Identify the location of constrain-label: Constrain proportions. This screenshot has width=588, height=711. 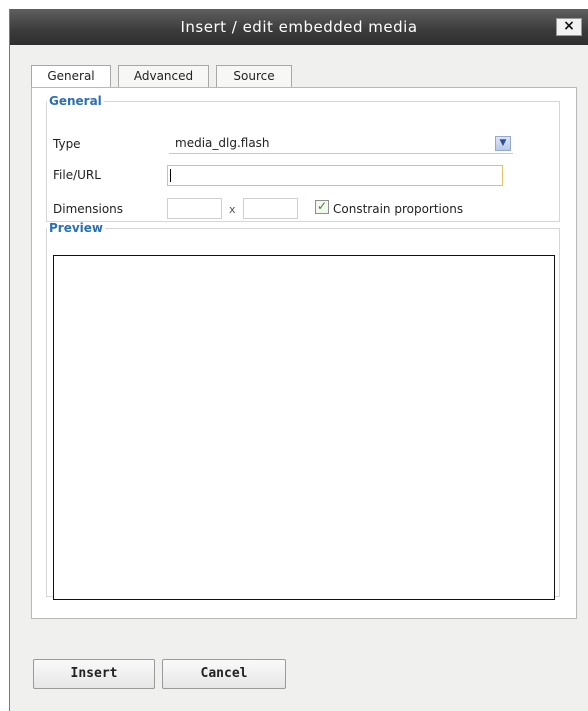
(398, 209).